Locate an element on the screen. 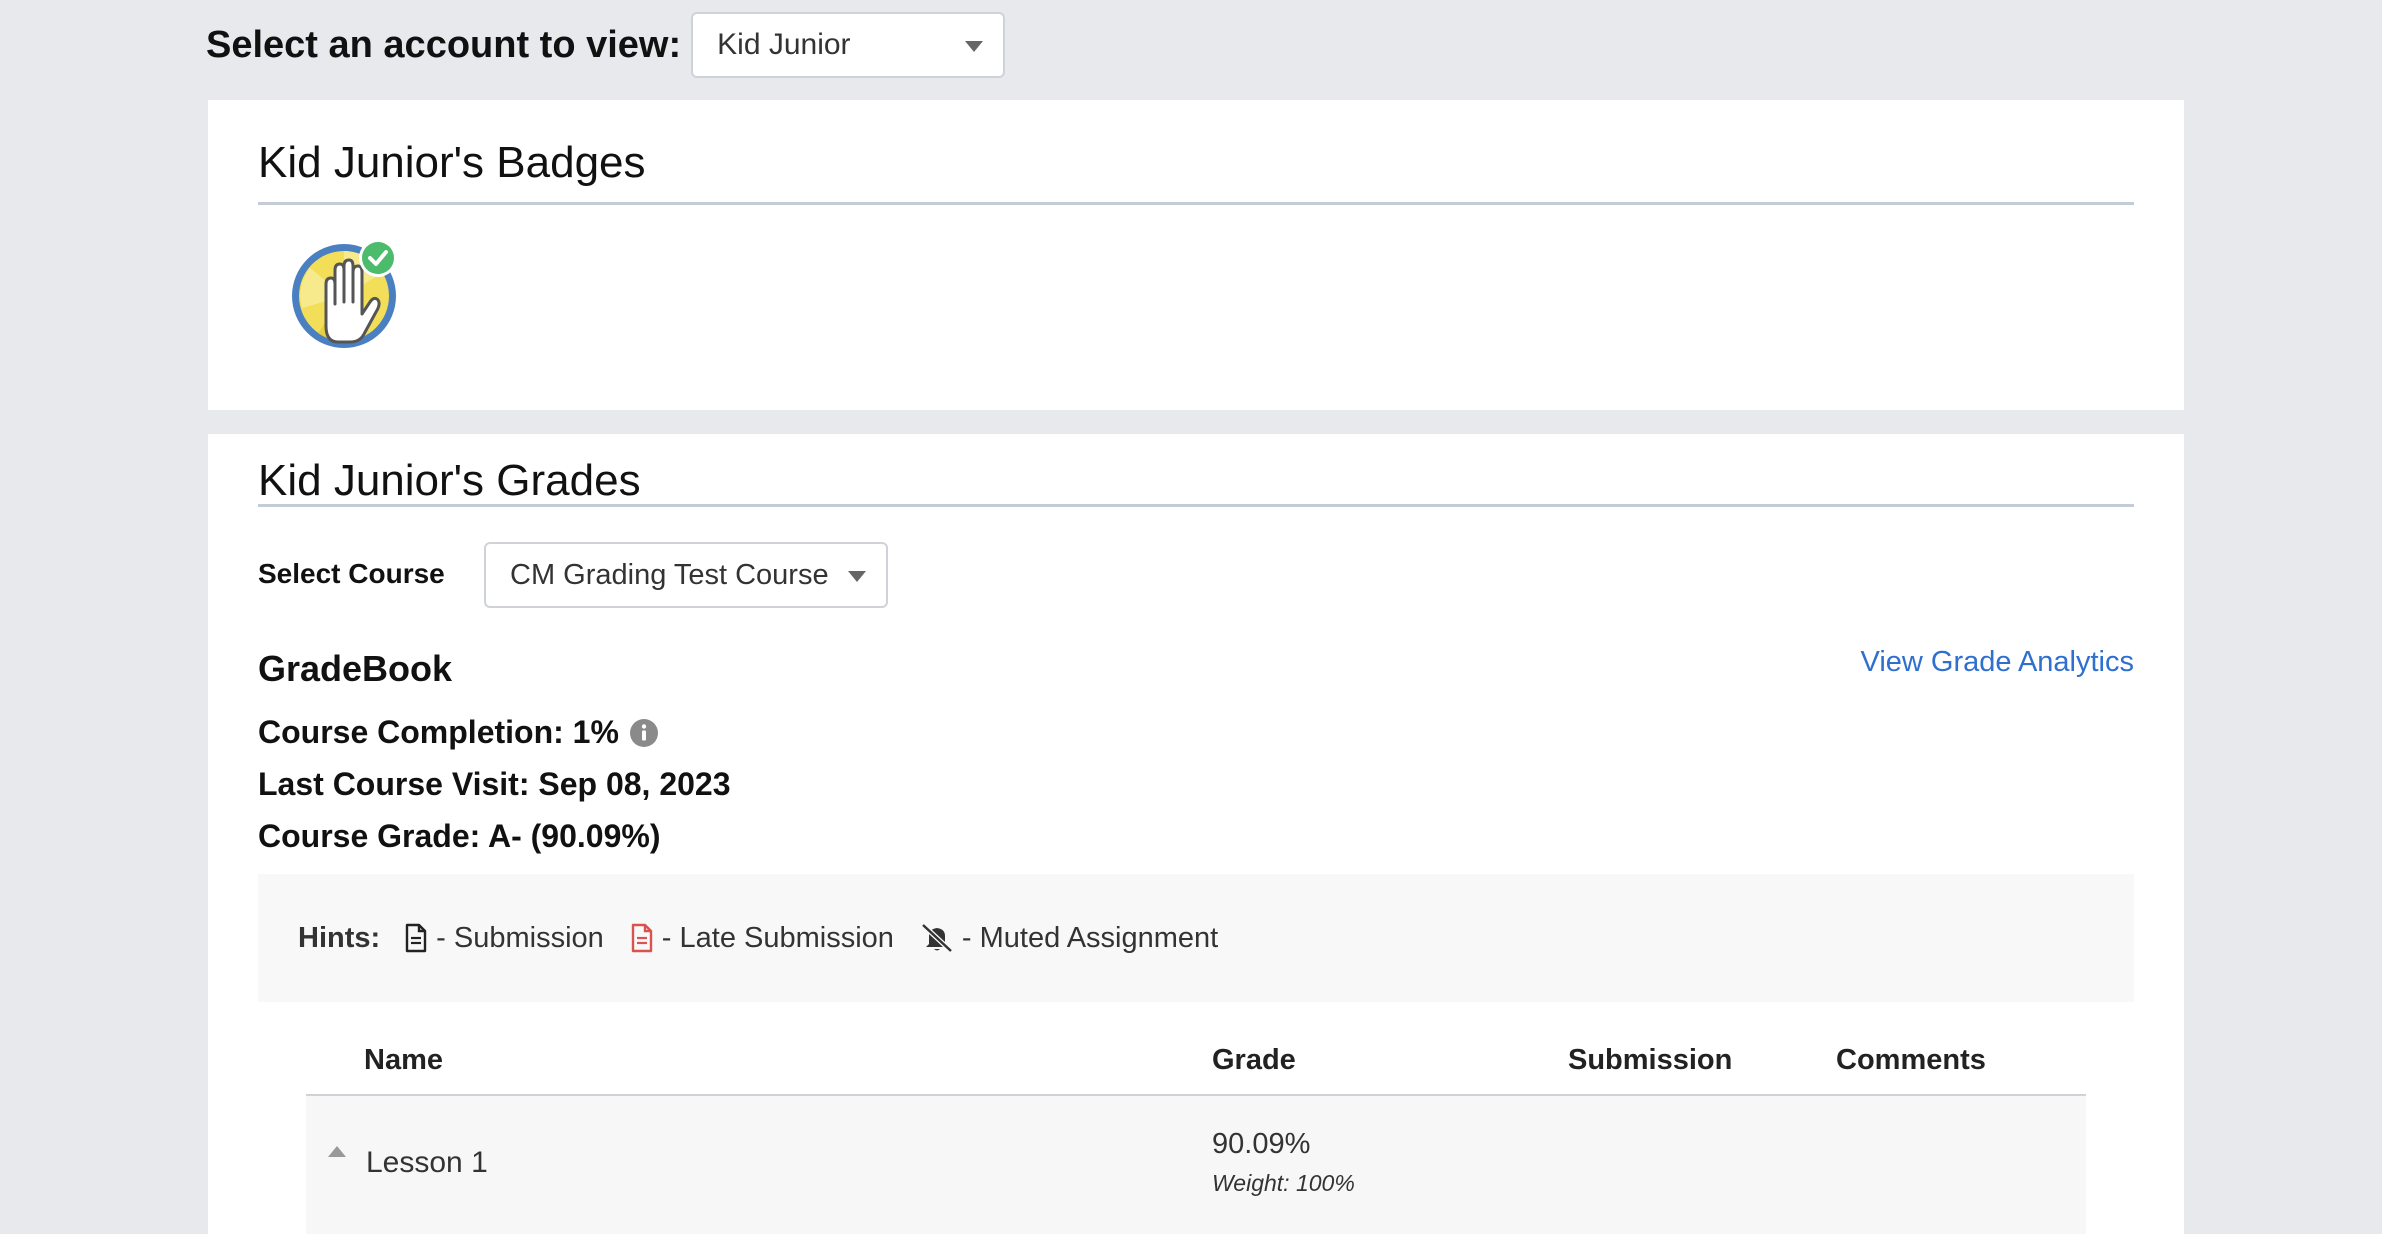 Image resolution: width=2382 pixels, height=1234 pixels. course-completion-text: Course Completion: 1% is located at coordinates (438, 732).